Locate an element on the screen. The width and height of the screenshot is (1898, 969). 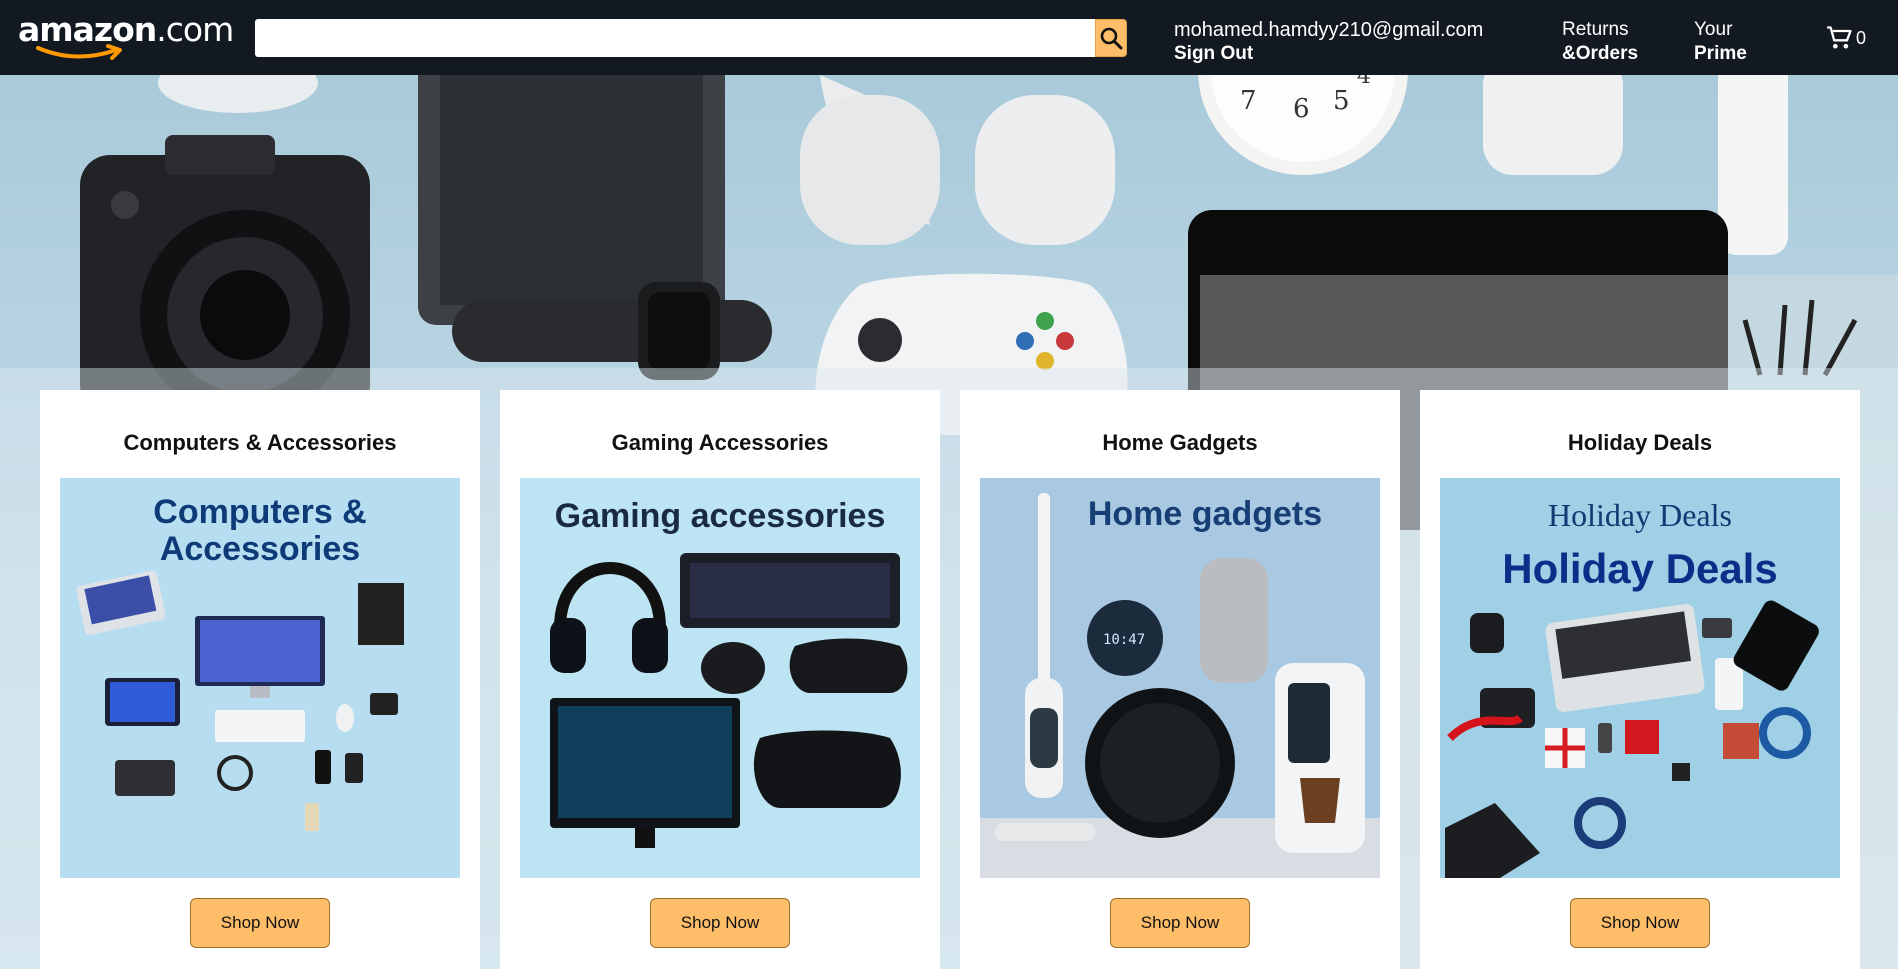
svg-text: 6 is located at coordinates (1301, 109).